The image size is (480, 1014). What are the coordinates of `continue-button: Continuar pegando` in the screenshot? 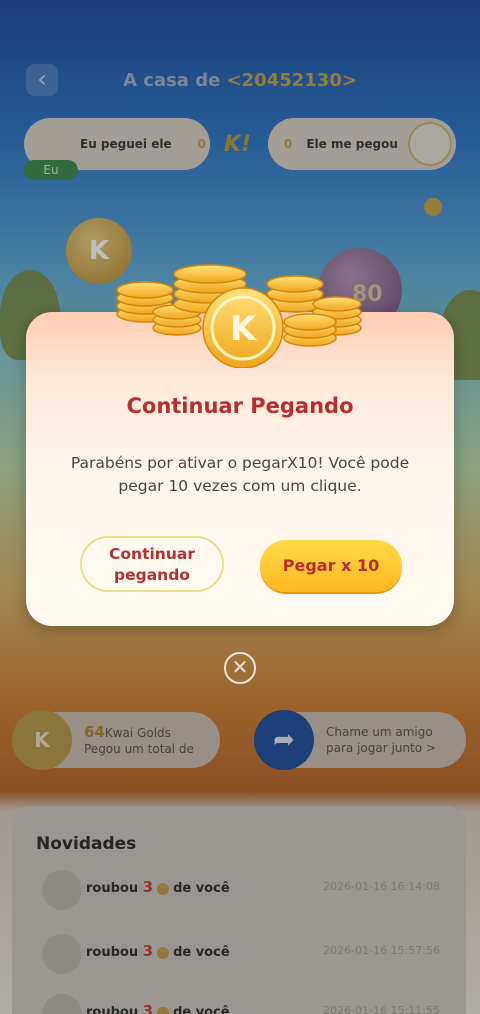 It's located at (152, 564).